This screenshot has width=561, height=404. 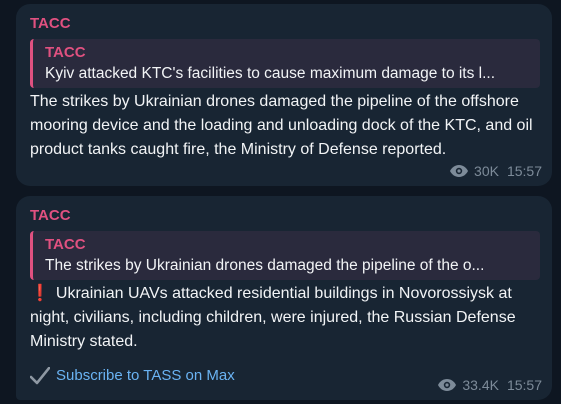 I want to click on subscribe-row: Subscribe to TASS on Max, so click(x=132, y=376).